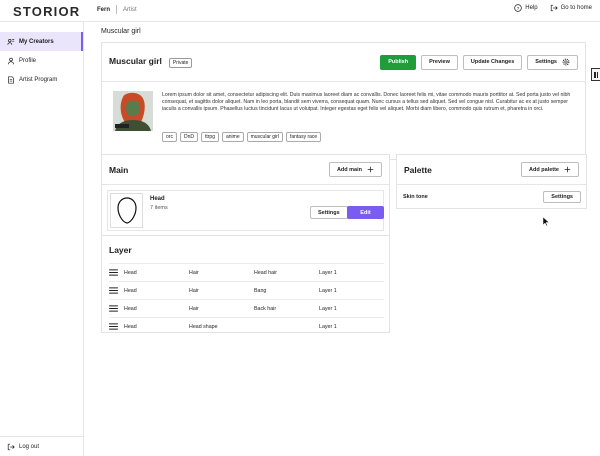 The height and width of the screenshot is (456, 600). What do you see at coordinates (531, 8) in the screenshot?
I see `help-label: Help` at bounding box center [531, 8].